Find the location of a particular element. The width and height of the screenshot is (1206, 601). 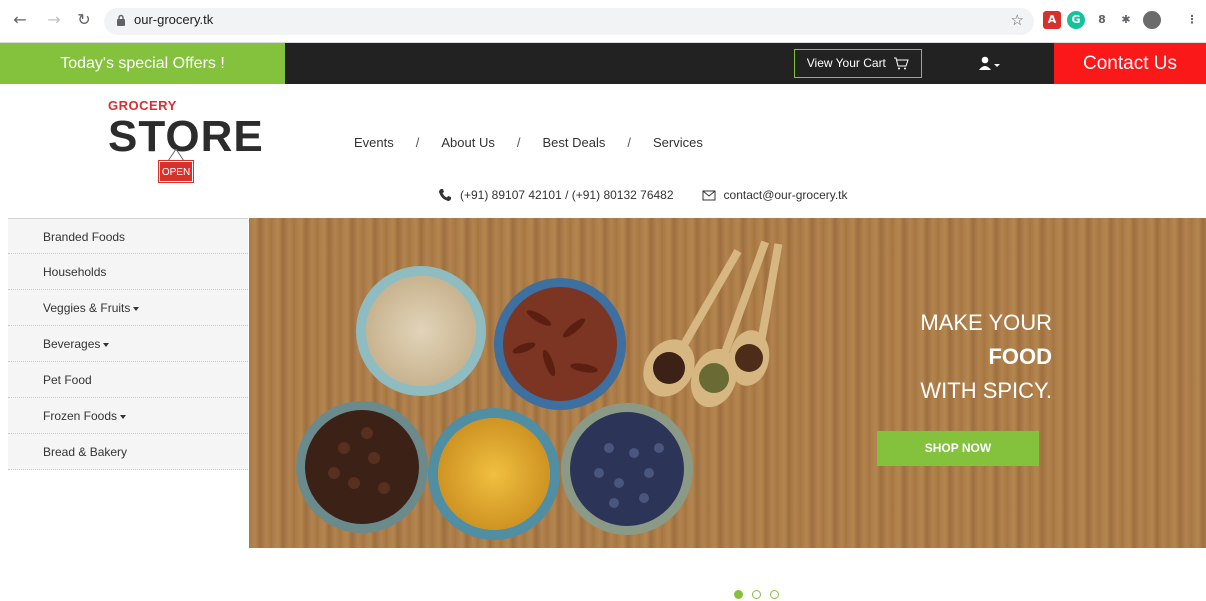

store-logo: GROCERY STORE OPEN is located at coordinates (185, 142).